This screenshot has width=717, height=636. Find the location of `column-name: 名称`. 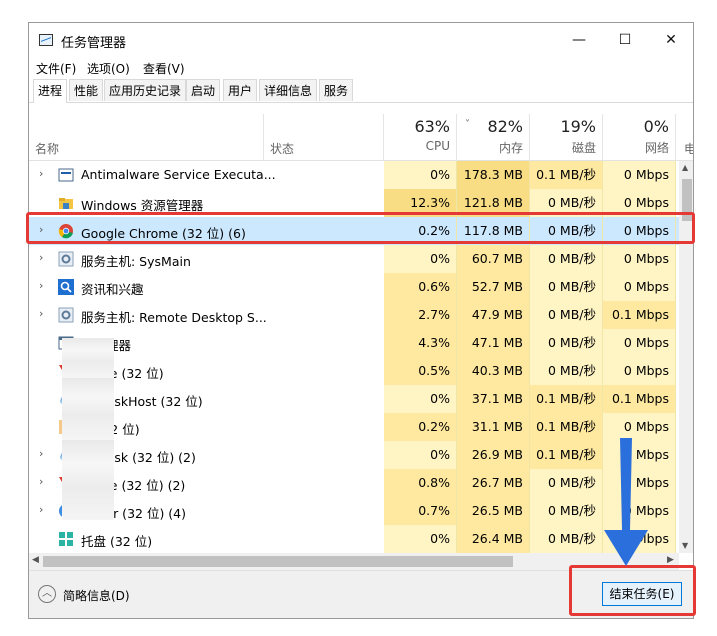

column-name: 名称 is located at coordinates (146, 137).